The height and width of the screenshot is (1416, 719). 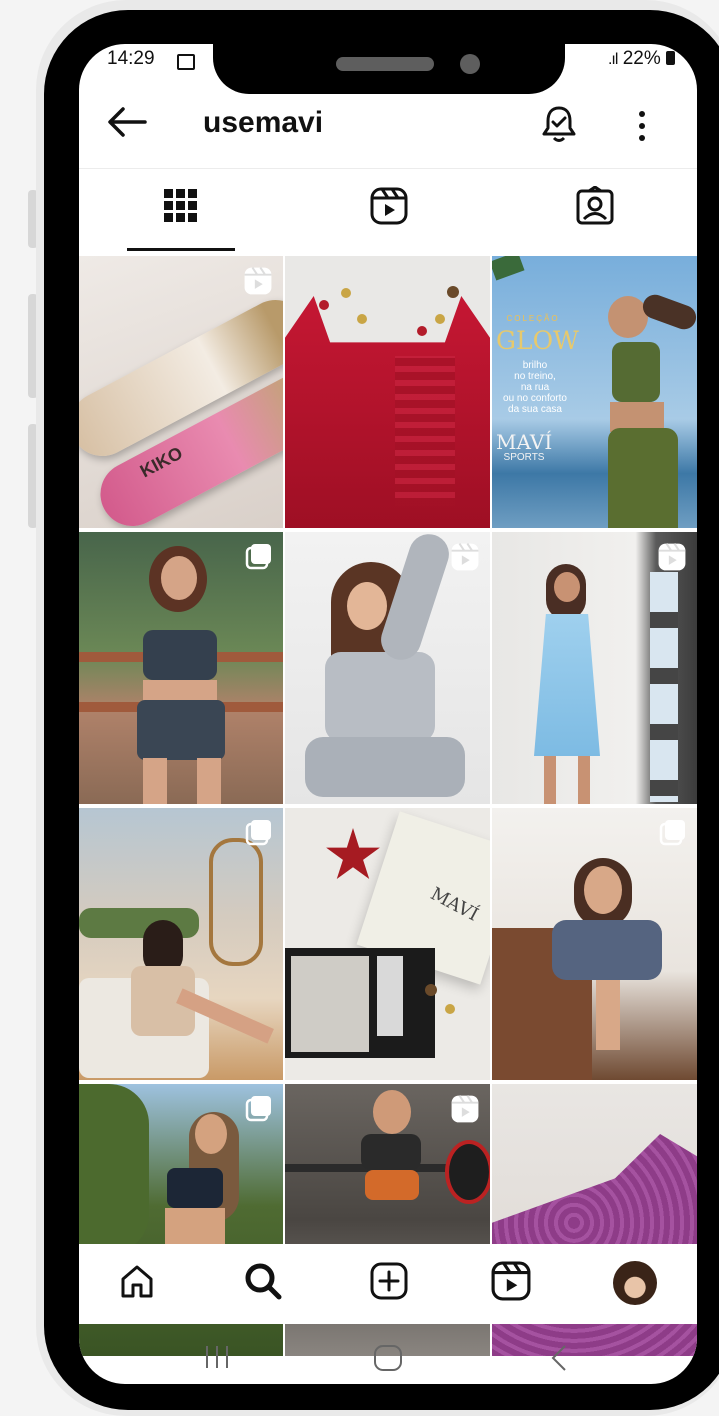 I want to click on grey-top, so click(x=180, y=655).